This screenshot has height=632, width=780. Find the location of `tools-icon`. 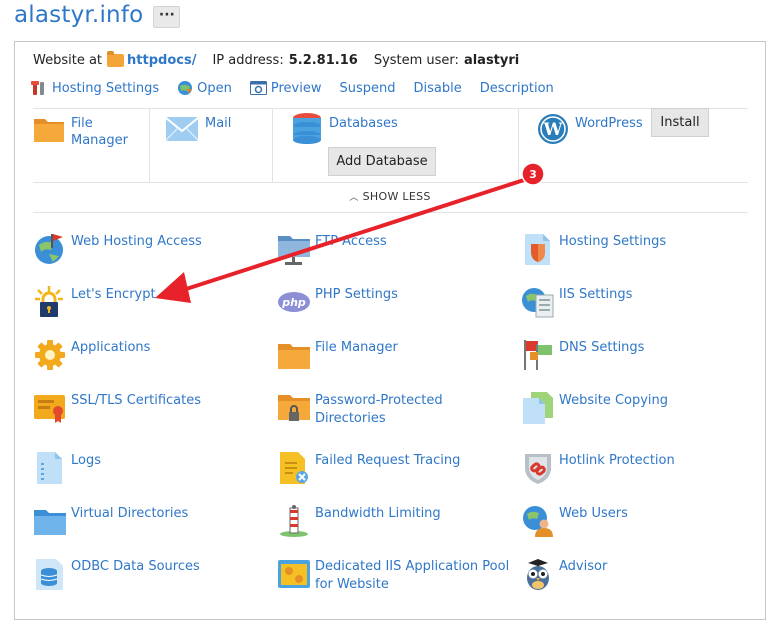

tools-icon is located at coordinates (39, 88).